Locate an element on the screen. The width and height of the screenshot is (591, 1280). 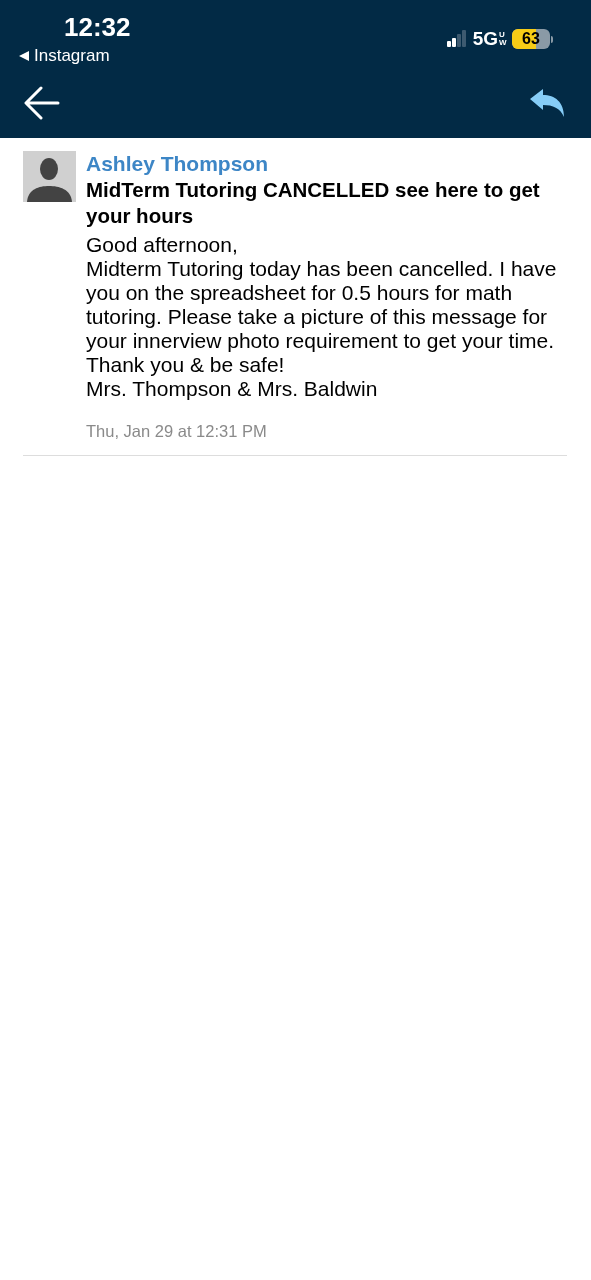
message-date: Thu, Jan 29 at 12:31 PM is located at coordinates (177, 431).